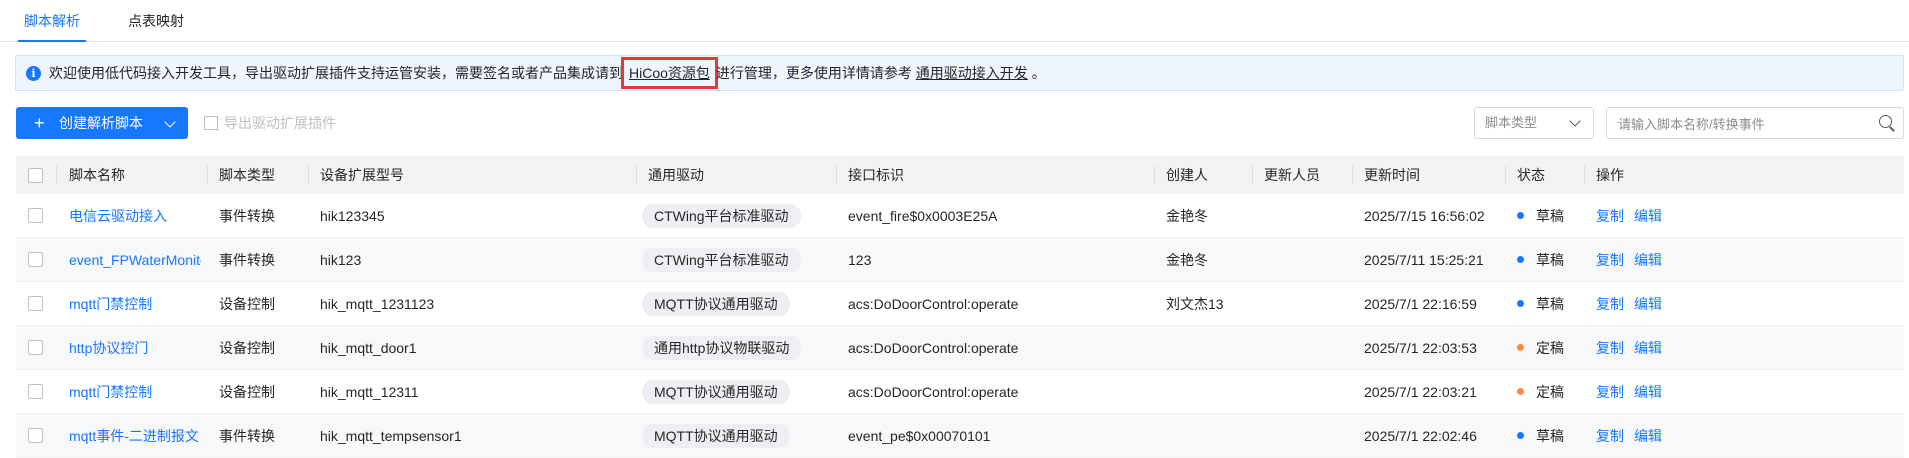 This screenshot has width=1909, height=458. Describe the element at coordinates (102, 123) in the screenshot. I see `create-script-button: + 创建解析脚本` at that location.